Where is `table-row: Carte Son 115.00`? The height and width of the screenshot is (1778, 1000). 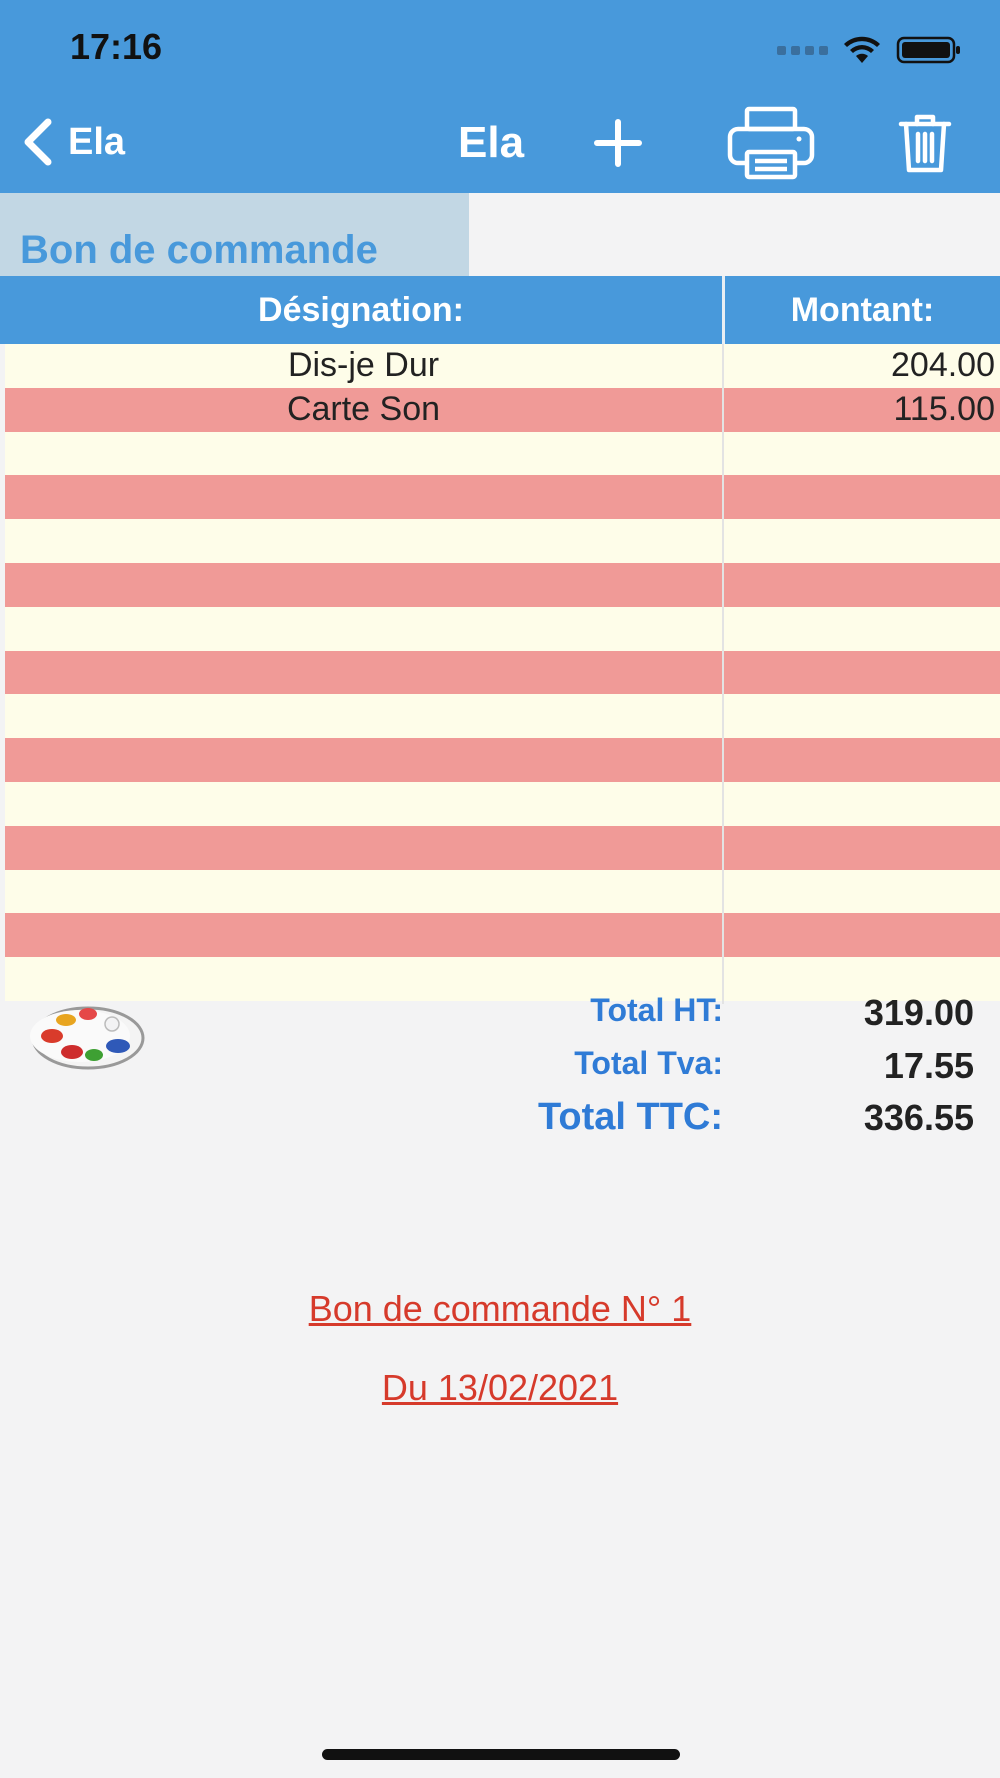
table-row: Carte Son 115.00 is located at coordinates (502, 409).